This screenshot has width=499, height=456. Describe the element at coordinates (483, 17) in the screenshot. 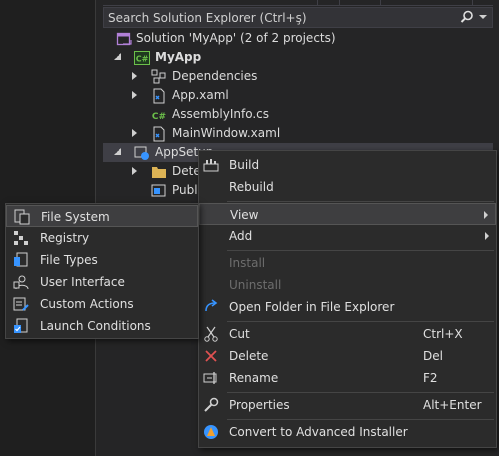

I see `search-options-dropdown` at that location.